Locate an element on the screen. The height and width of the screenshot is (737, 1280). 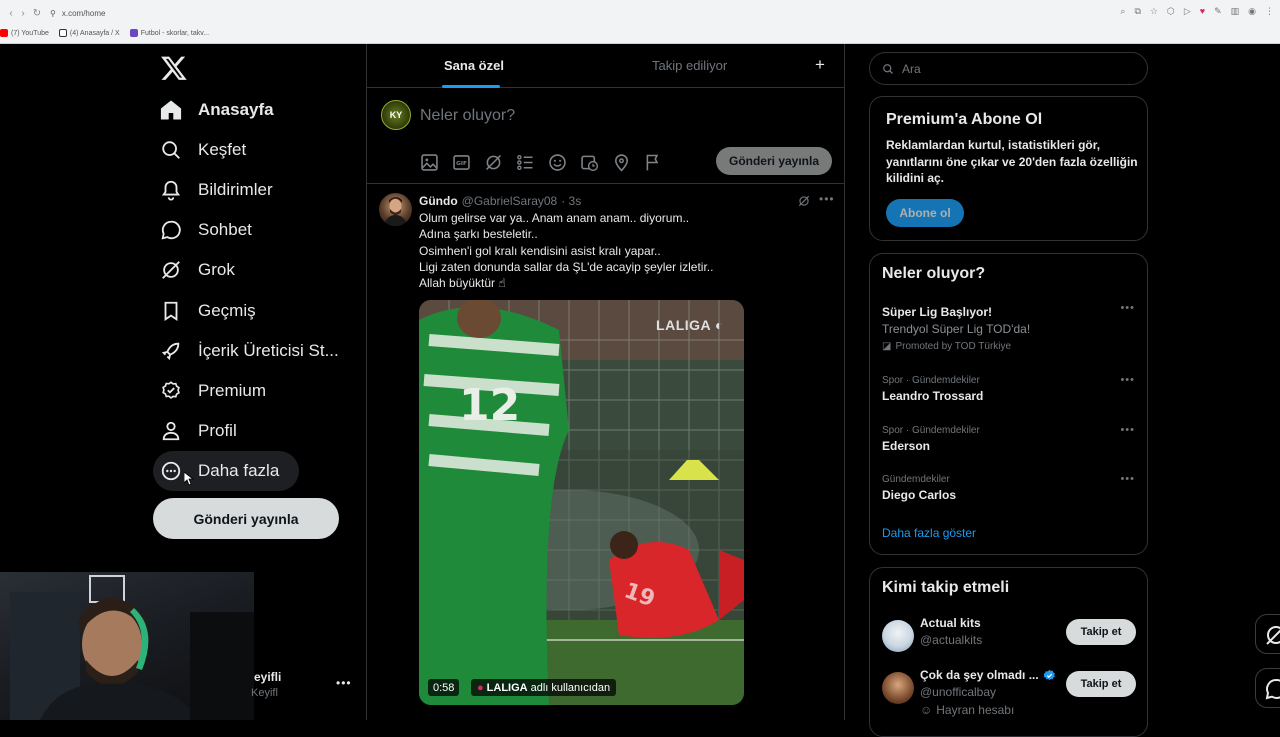
tab-for-you: Sana özel is located at coordinates (474, 65).